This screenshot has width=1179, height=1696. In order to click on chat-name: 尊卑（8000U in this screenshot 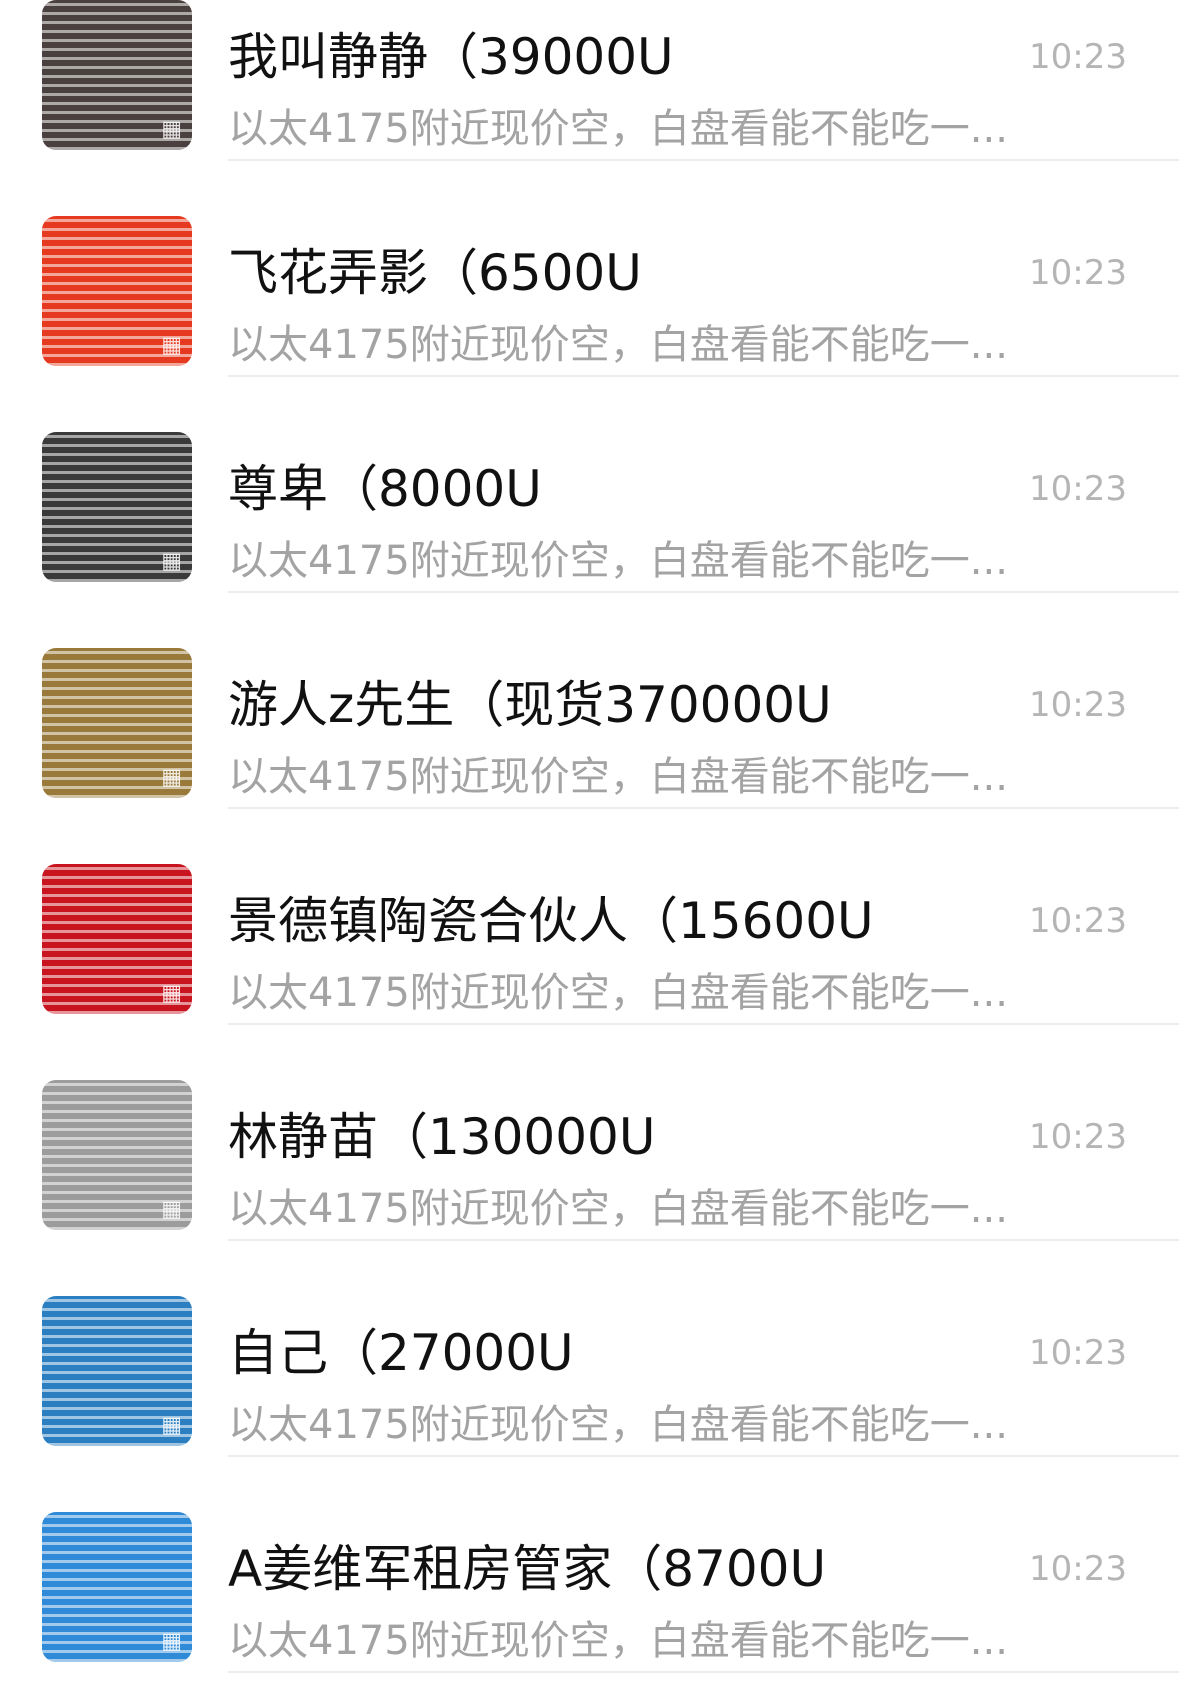, I will do `click(385, 489)`.